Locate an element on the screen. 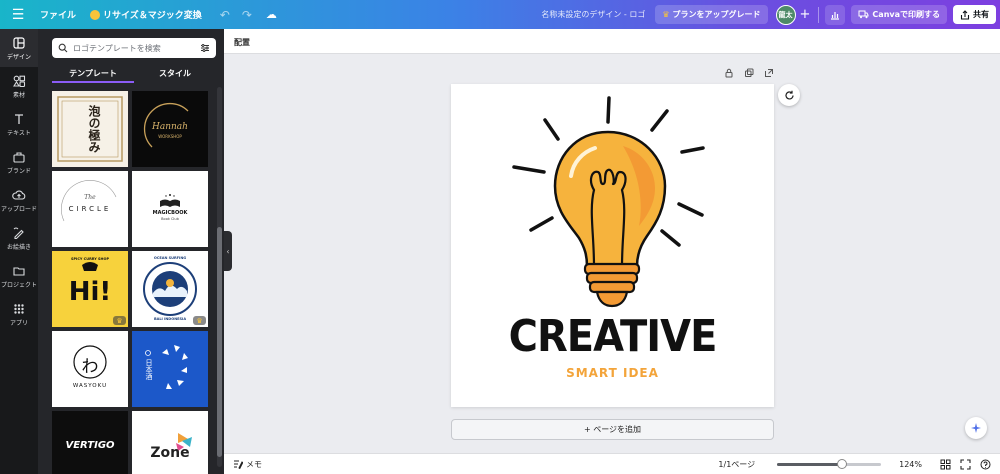  redo-icon: ↷ is located at coordinates (247, 15).